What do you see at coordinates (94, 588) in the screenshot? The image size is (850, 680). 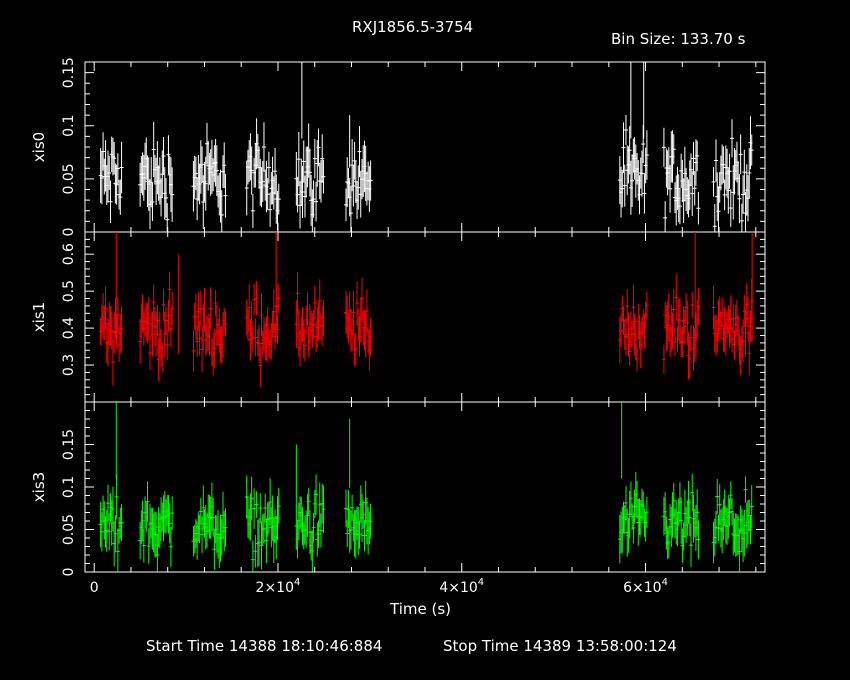 I see `x-tick-label: 0` at bounding box center [94, 588].